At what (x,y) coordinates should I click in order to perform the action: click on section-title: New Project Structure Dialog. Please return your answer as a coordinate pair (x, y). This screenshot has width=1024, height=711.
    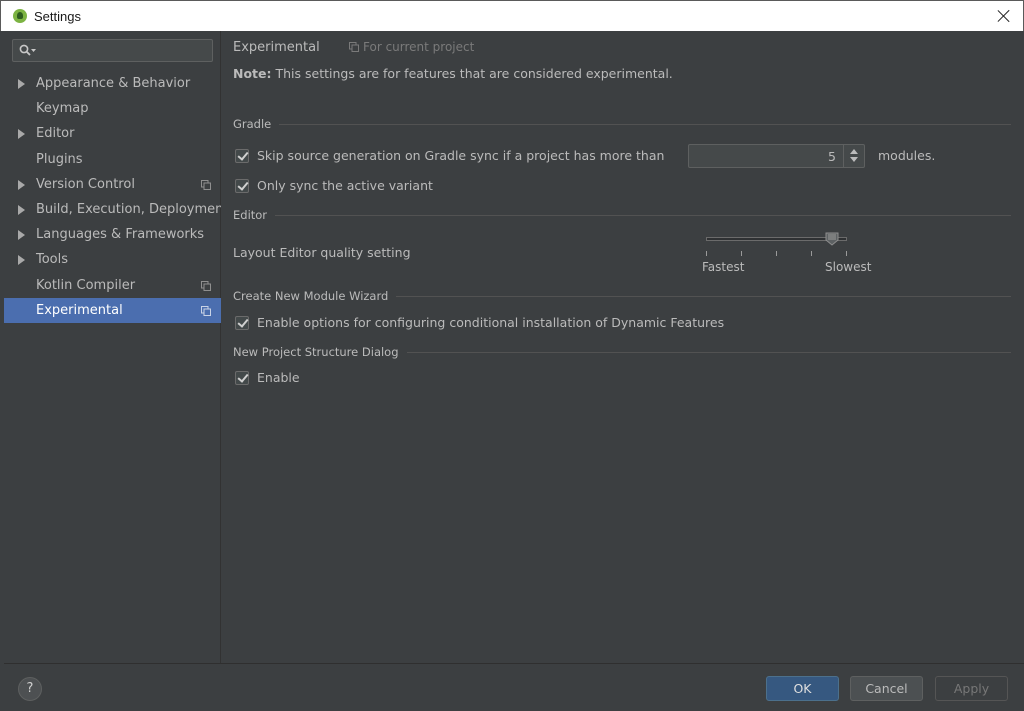
    Looking at the image, I should click on (316, 352).